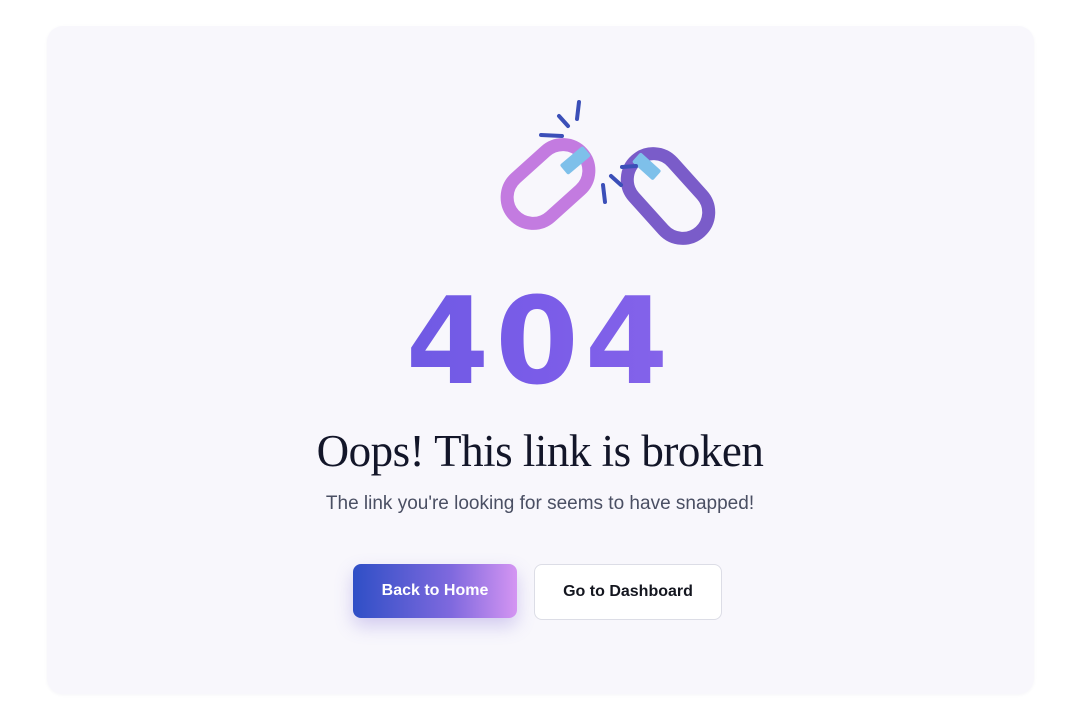 The height and width of the screenshot is (720, 1080). What do you see at coordinates (628, 592) in the screenshot?
I see `go-to-dashboard-button: Go to Dashboard` at bounding box center [628, 592].